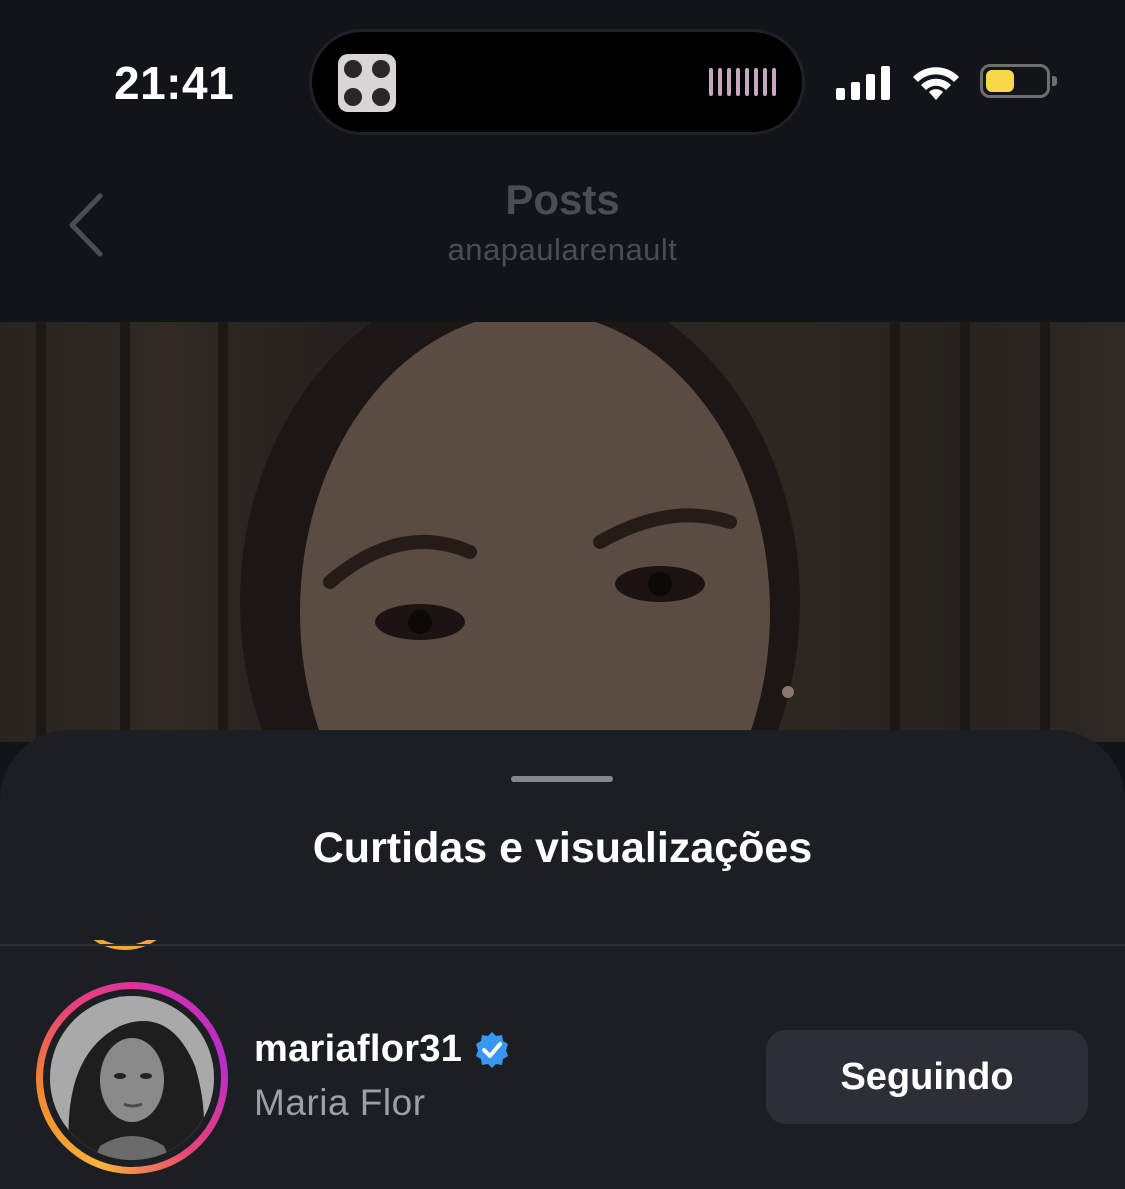  Describe the element at coordinates (562, 945) in the screenshot. I see `sheet-divider` at that location.